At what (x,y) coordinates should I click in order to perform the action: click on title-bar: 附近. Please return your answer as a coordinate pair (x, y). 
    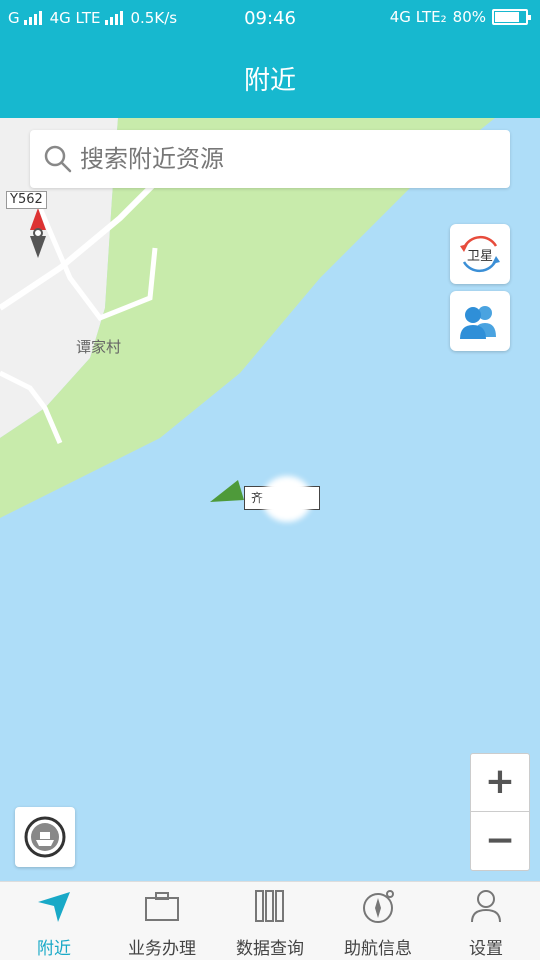
    Looking at the image, I should click on (270, 77).